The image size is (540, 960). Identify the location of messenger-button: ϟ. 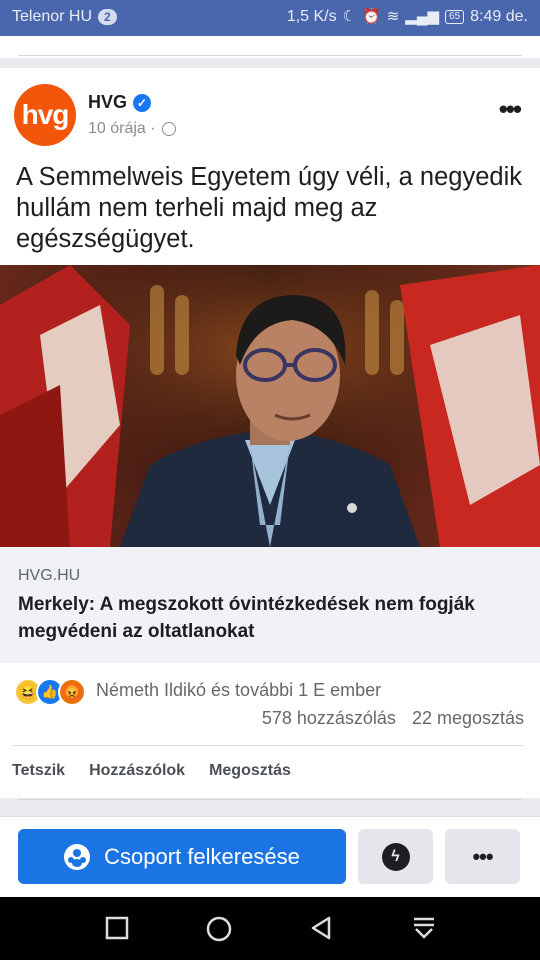
(395, 856).